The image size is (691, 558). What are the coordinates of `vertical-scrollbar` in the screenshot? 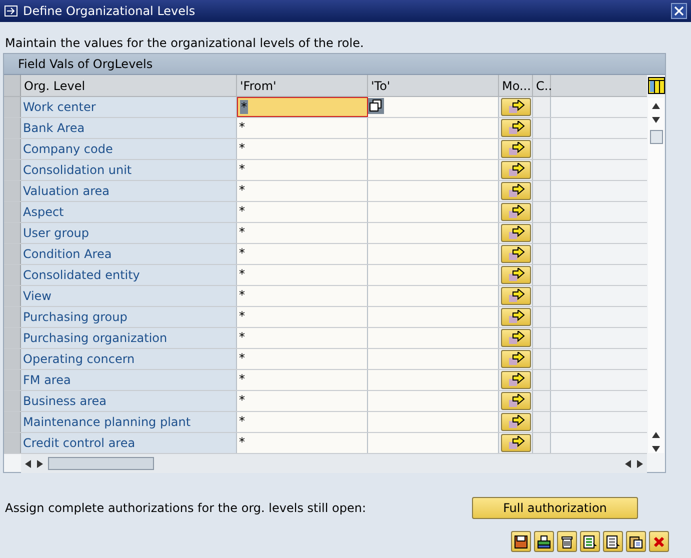 It's located at (656, 275).